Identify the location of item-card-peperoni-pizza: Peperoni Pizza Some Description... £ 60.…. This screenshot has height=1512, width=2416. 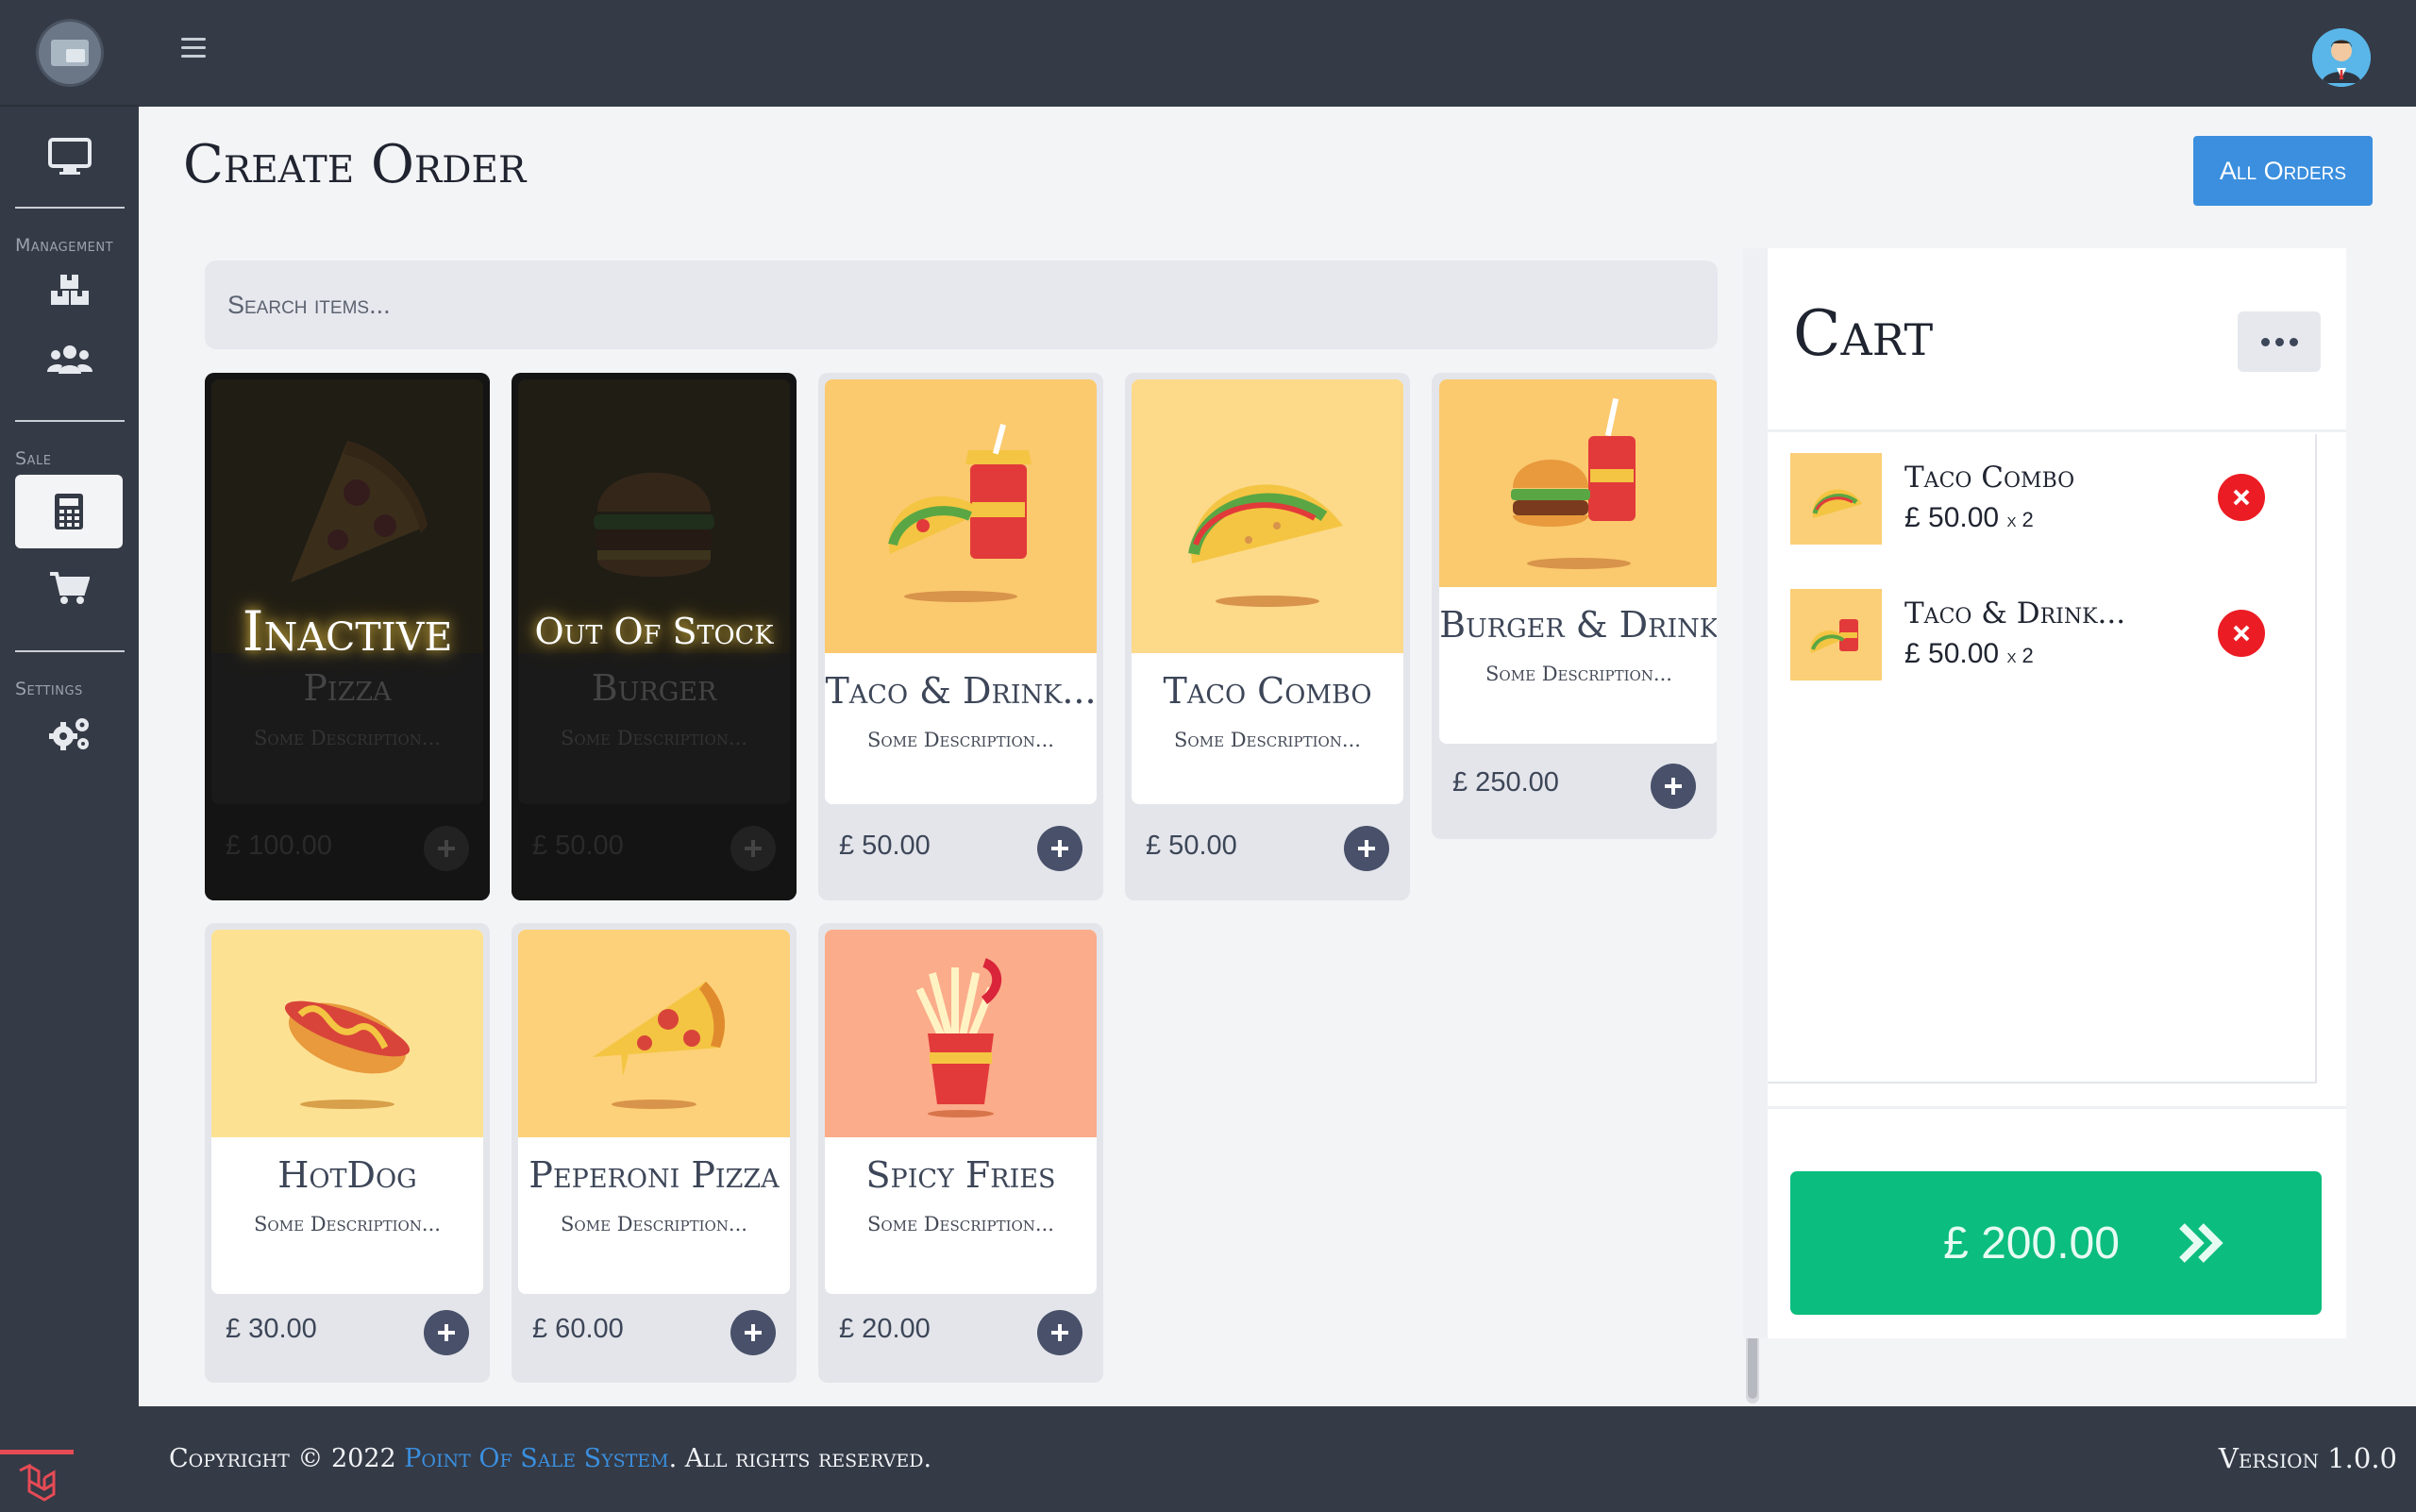
(654, 1153).